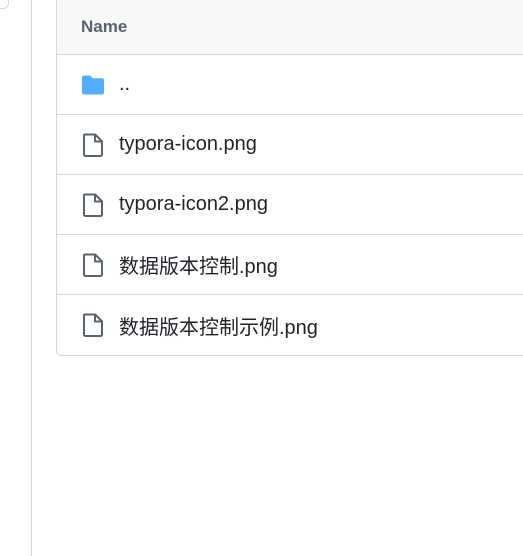  Describe the element at coordinates (104, 27) in the screenshot. I see `column-header-name: Name` at that location.